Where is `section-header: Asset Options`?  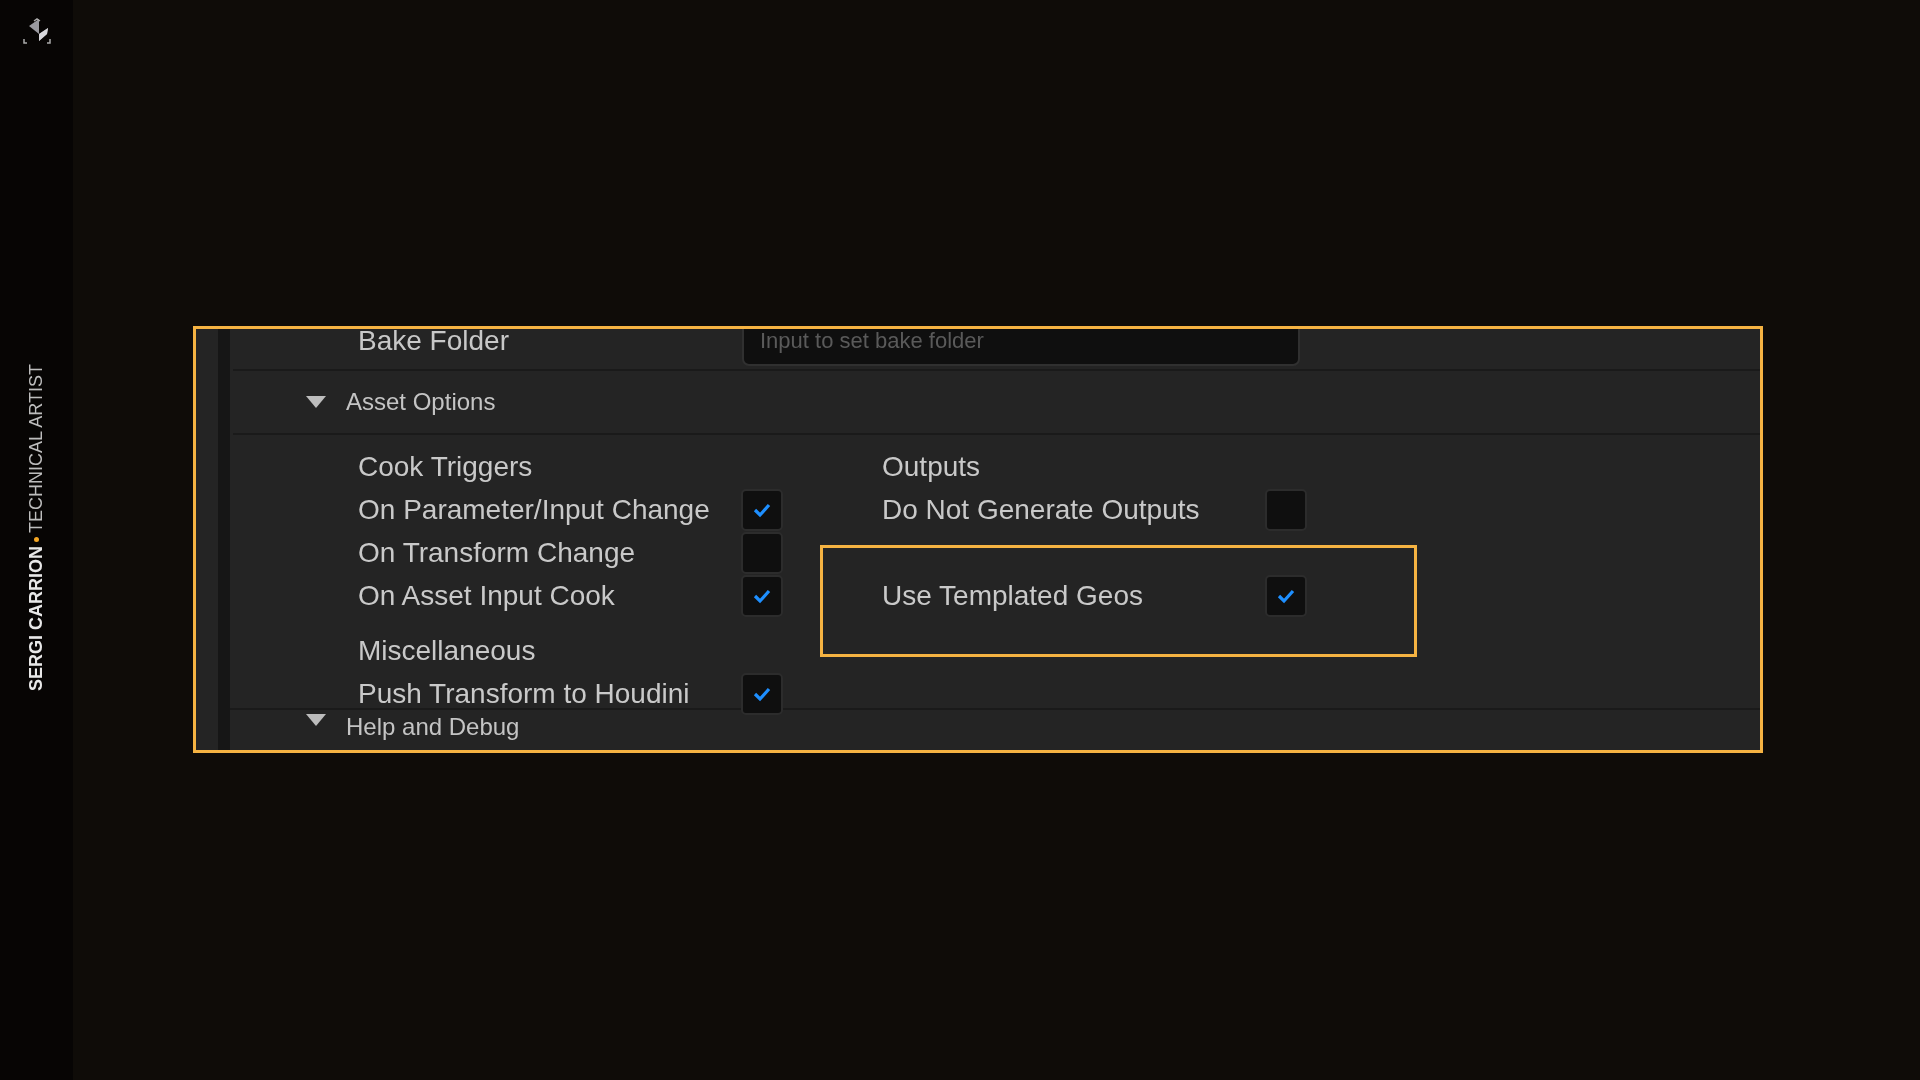
section-header: Asset Options is located at coordinates (996, 403).